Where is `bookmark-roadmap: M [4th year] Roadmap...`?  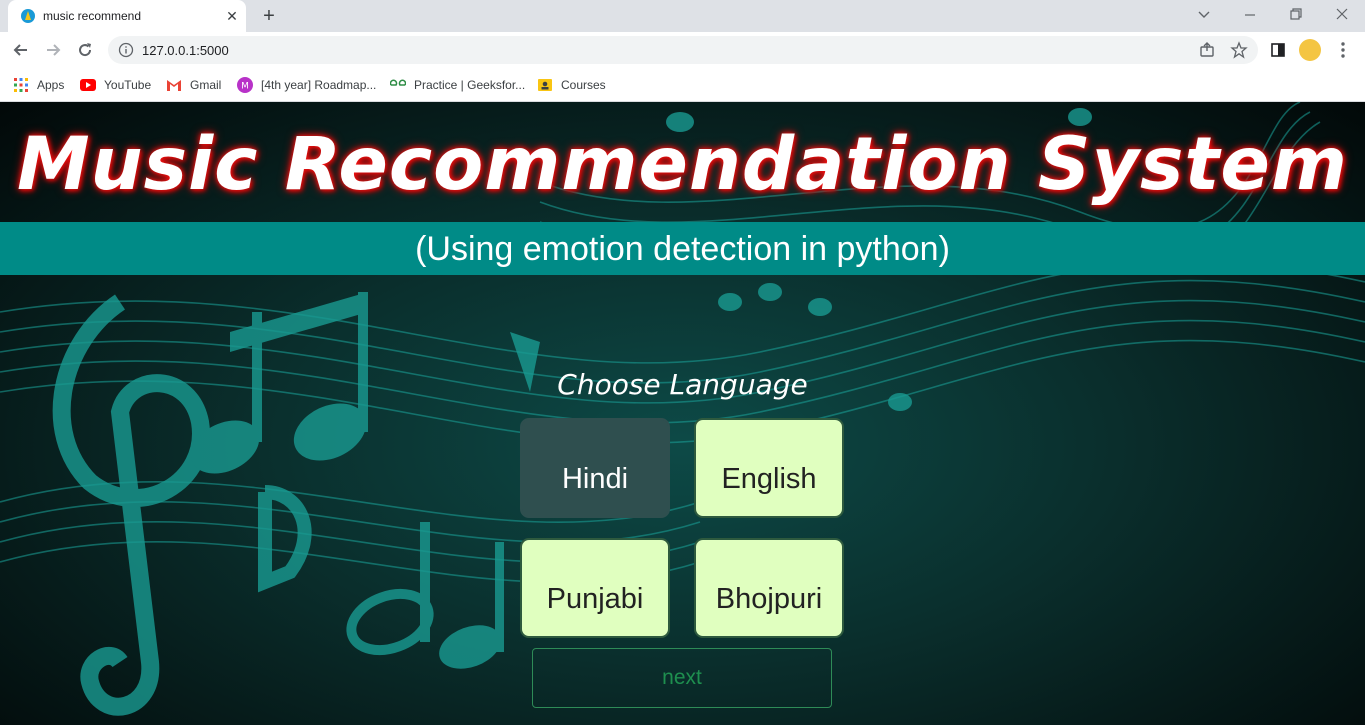 bookmark-roadmap: M [4th year] Roadmap... is located at coordinates (306, 85).